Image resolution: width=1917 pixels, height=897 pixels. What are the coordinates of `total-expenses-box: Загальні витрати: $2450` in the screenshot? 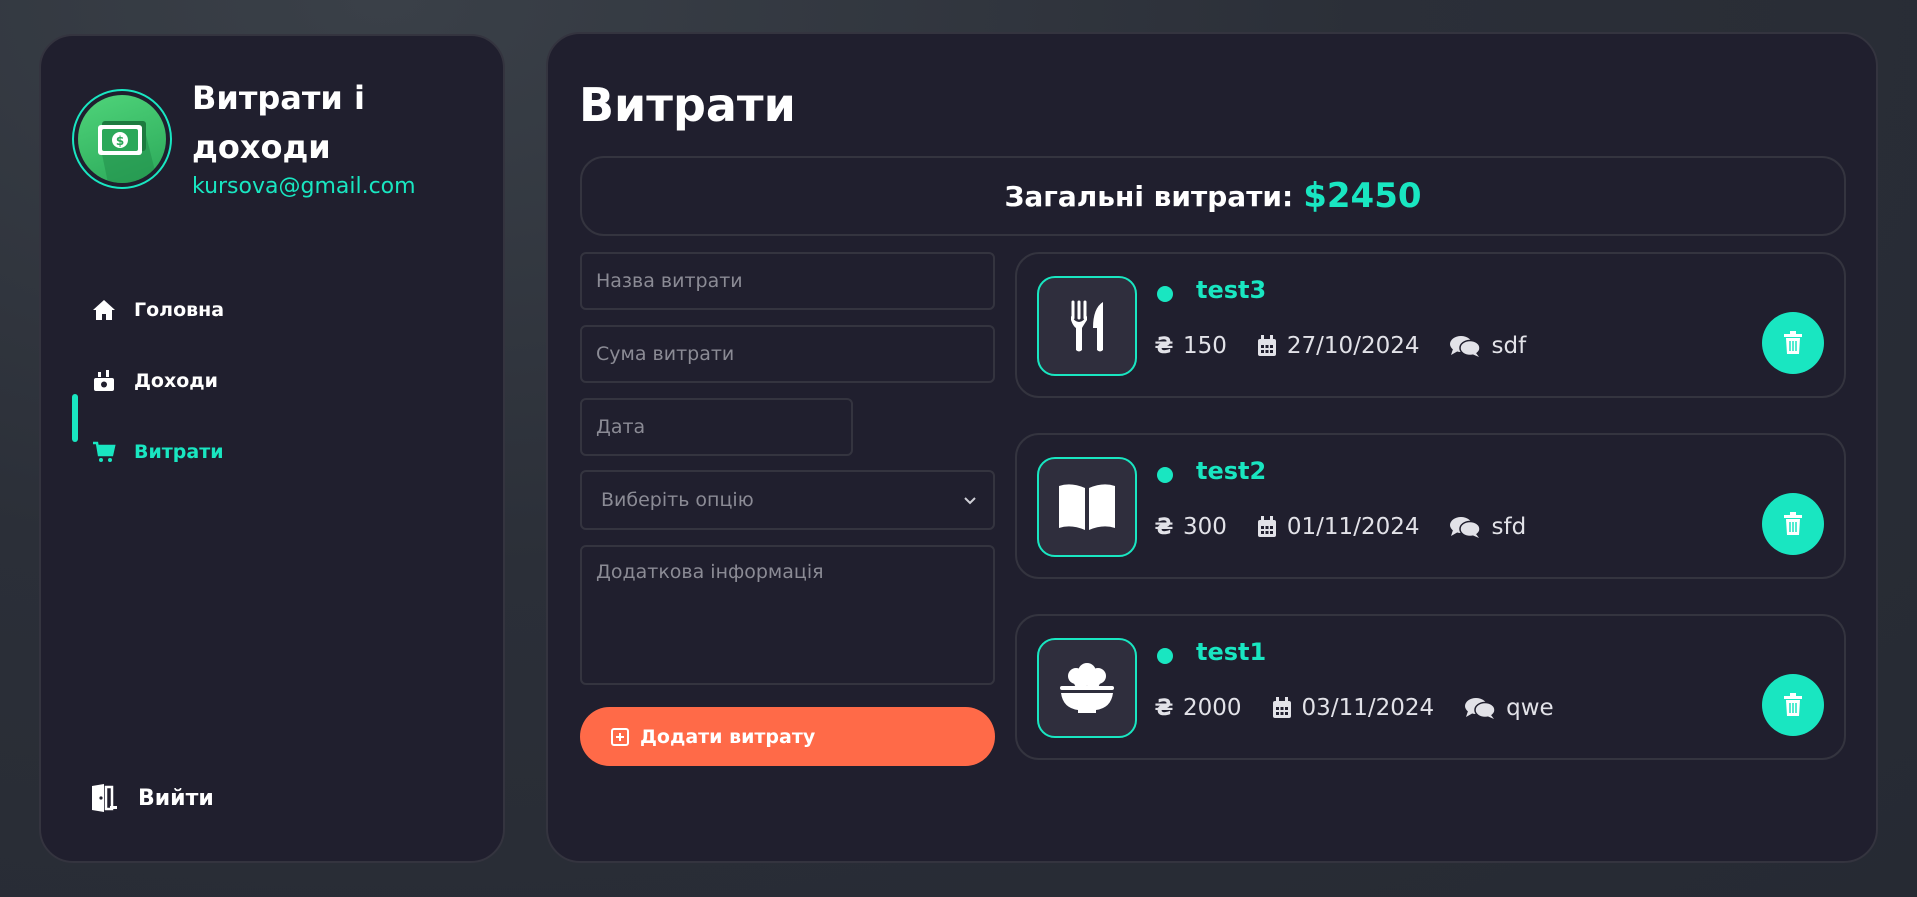 It's located at (1213, 196).